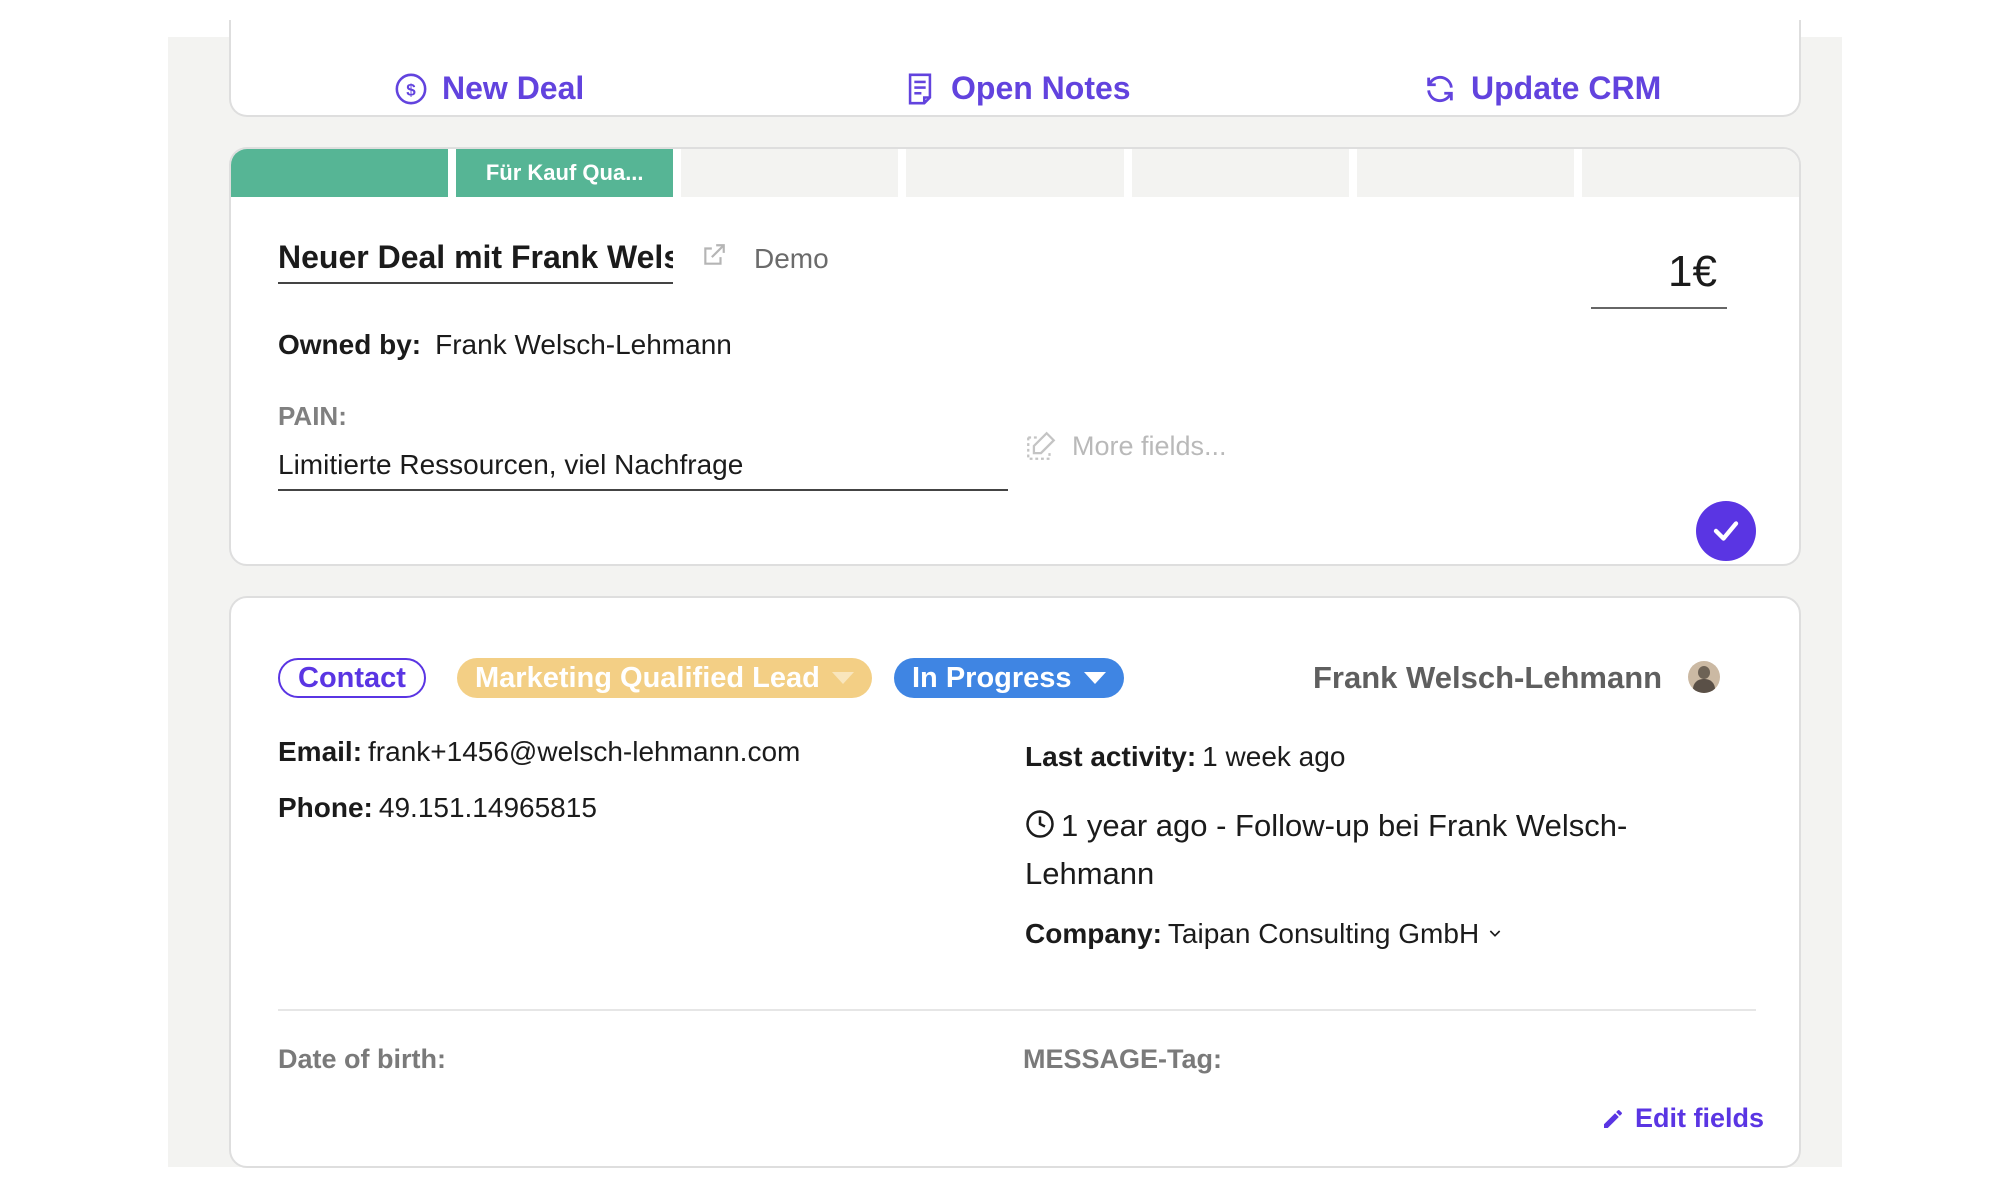 This screenshot has width=2000, height=1200. What do you see at coordinates (312, 416) in the screenshot?
I see `pain-label: PAIN:` at bounding box center [312, 416].